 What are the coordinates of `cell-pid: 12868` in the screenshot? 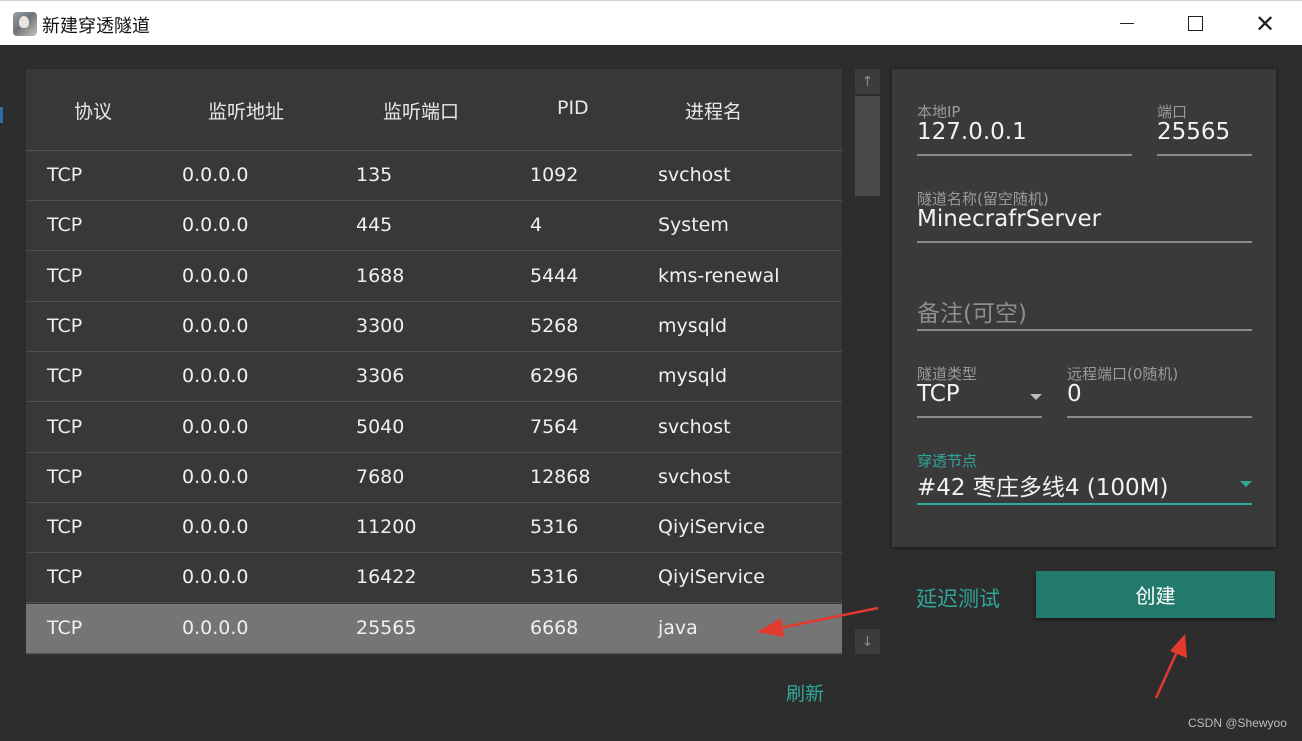 It's located at (560, 476).